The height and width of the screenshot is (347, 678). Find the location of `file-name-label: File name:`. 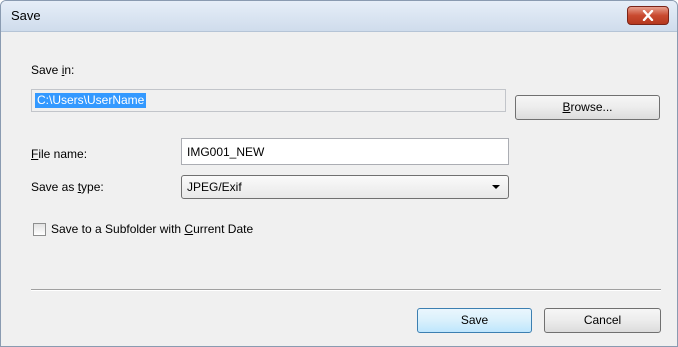

file-name-label: File name: is located at coordinates (59, 154).